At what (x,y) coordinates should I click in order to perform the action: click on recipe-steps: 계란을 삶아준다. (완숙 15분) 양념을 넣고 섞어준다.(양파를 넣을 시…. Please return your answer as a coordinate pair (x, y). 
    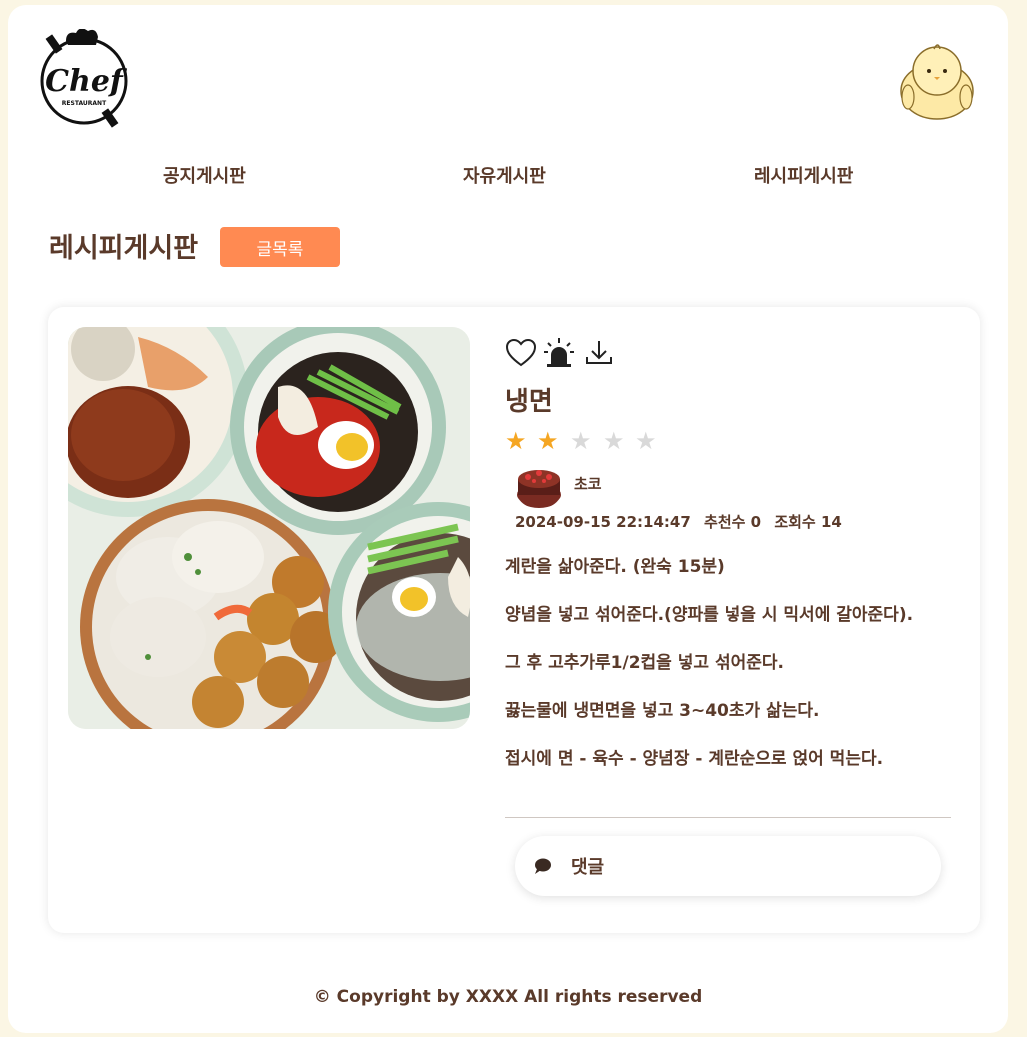
    Looking at the image, I should click on (730, 675).